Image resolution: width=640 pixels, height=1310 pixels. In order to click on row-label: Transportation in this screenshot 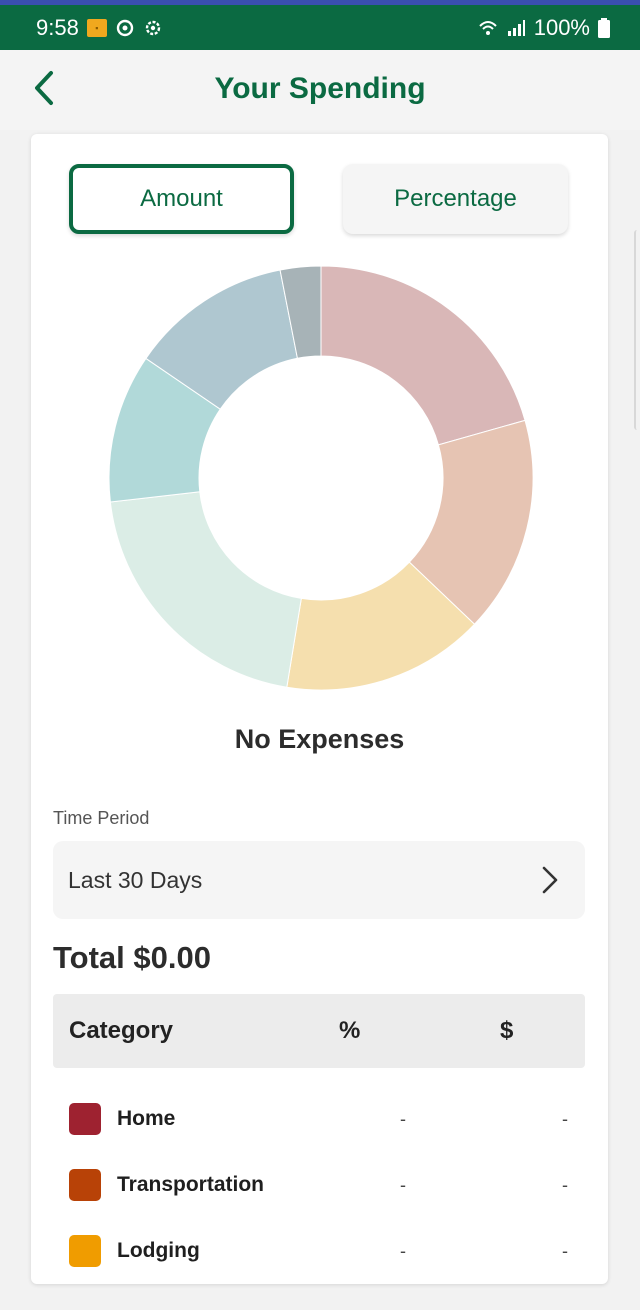, I will do `click(191, 1184)`.